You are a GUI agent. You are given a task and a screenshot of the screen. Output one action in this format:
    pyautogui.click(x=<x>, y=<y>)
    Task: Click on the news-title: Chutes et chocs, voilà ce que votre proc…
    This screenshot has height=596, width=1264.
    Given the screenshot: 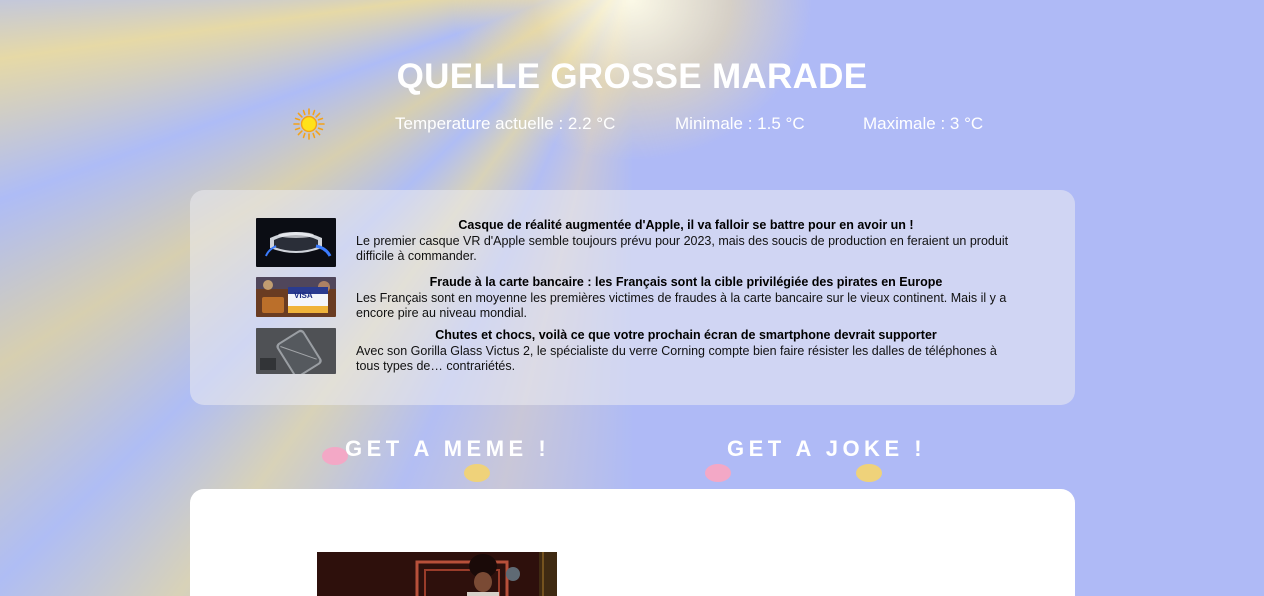 What is the action you would take?
    pyautogui.click(x=686, y=335)
    